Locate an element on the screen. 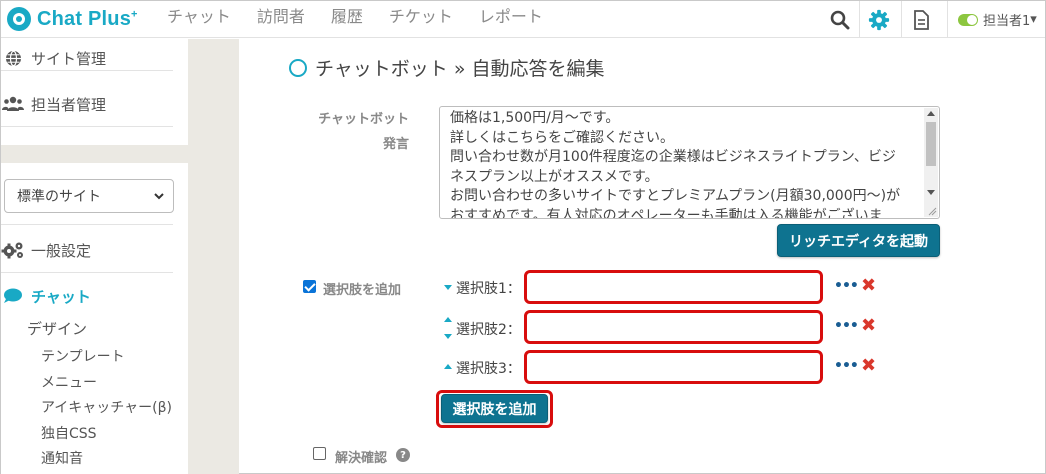 The image size is (1046, 474). bot-message-line: 問い合わせ数が月100件程度迄の企業様はビジネスライトプラン、ビジ is located at coordinates (673, 157).